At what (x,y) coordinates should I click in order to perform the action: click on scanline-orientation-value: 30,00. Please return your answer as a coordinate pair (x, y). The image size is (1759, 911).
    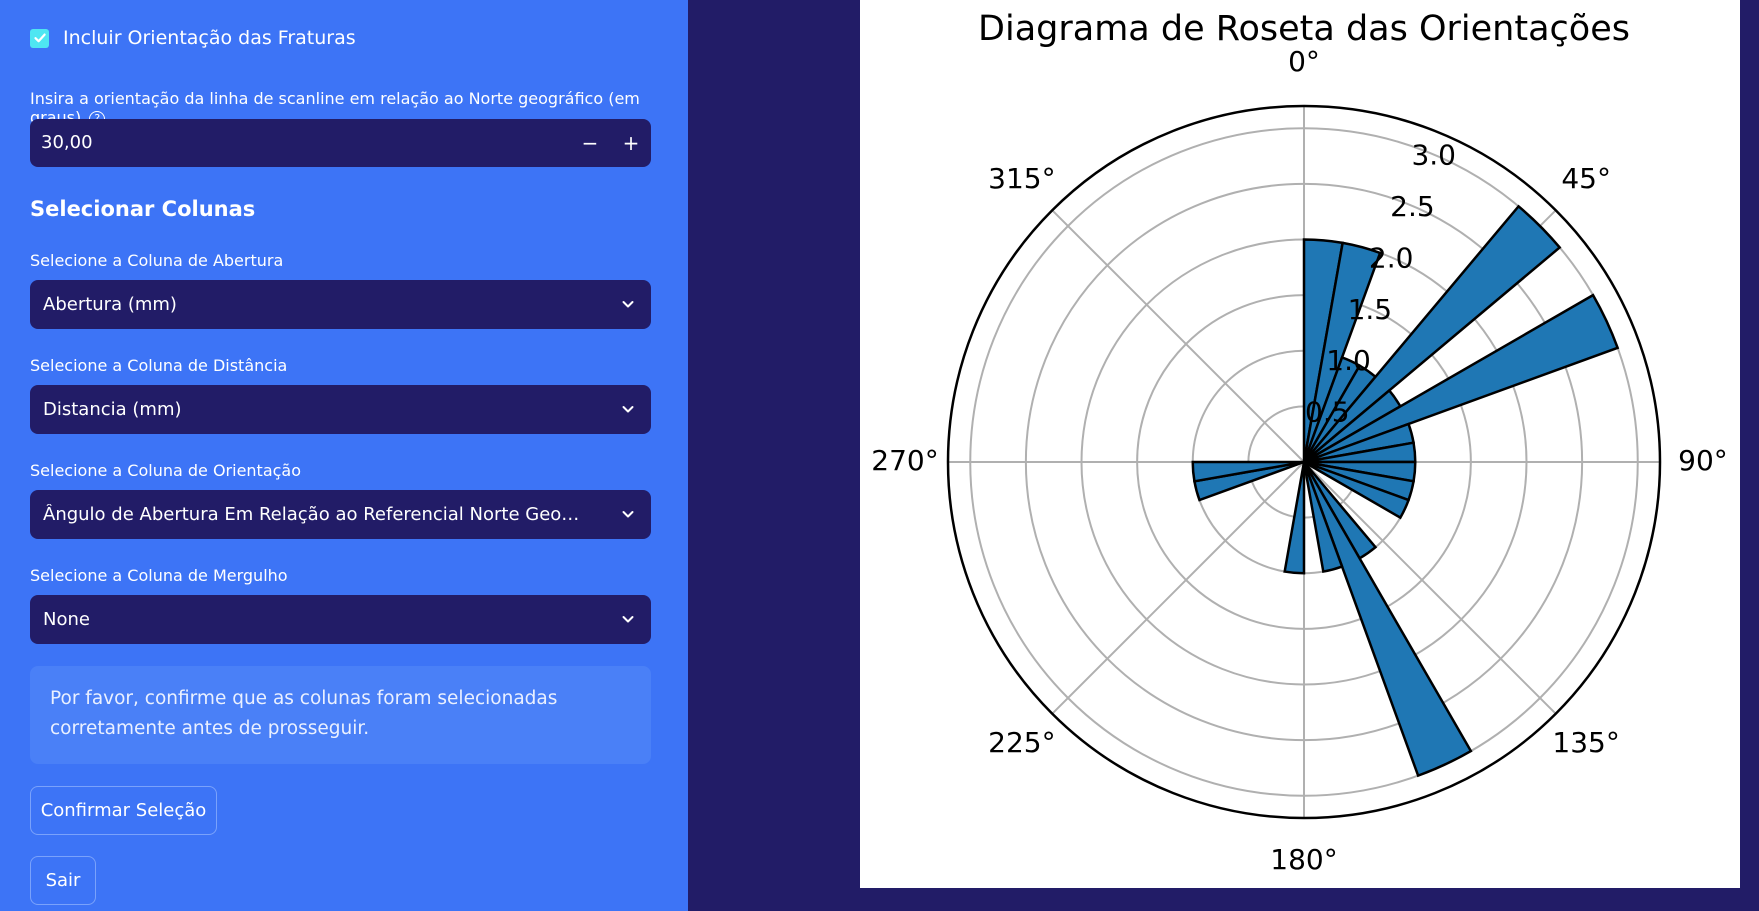
    Looking at the image, I should click on (67, 142).